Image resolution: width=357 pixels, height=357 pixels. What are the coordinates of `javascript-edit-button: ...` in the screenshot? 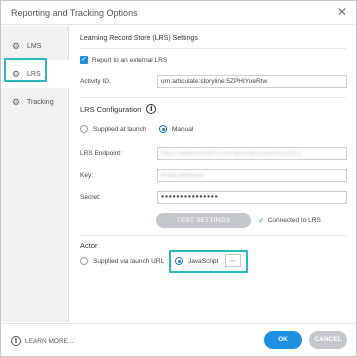 It's located at (233, 260).